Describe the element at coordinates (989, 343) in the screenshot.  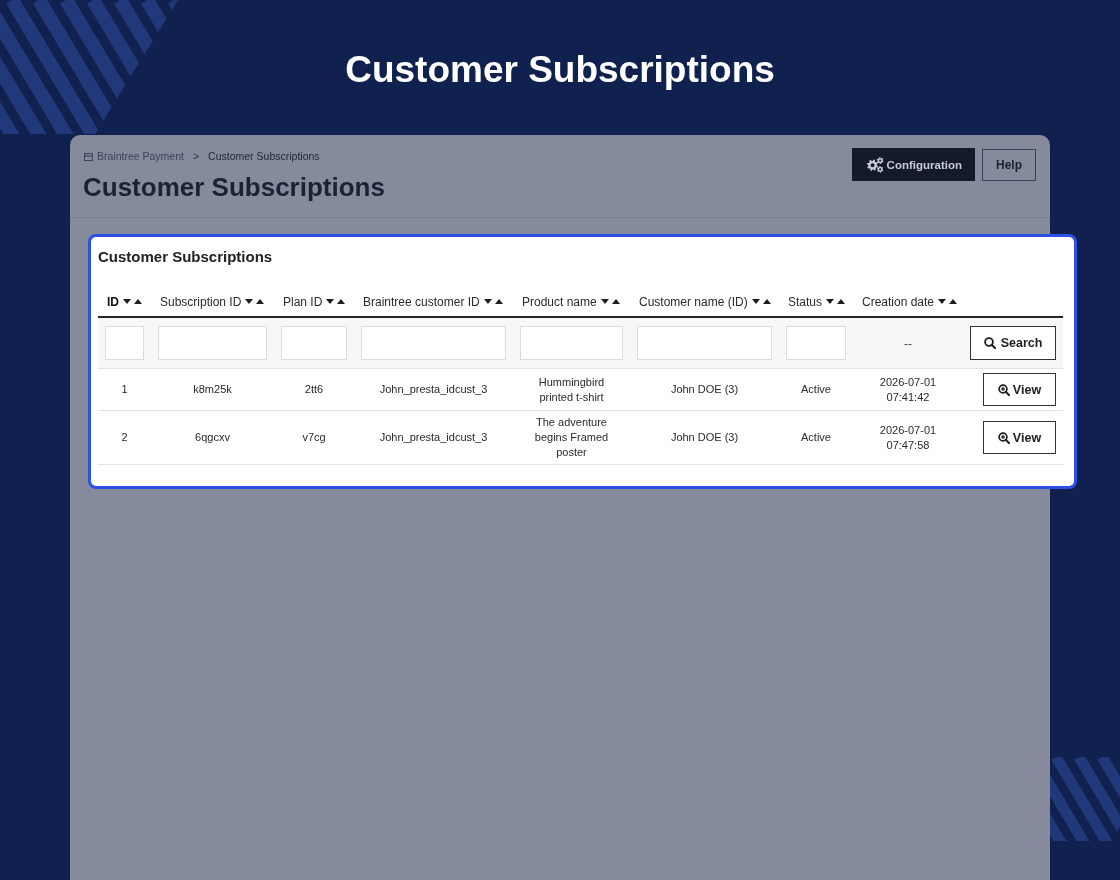
I see `search-icon` at that location.